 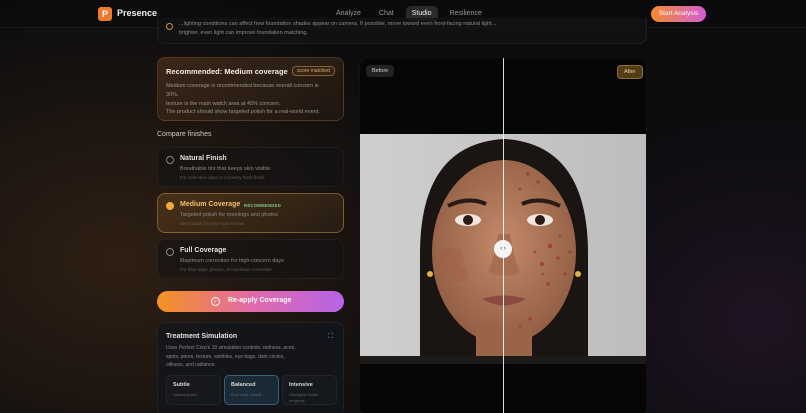 I want to click on recommendation-title: Recommended: Medium coverage, so click(x=227, y=71).